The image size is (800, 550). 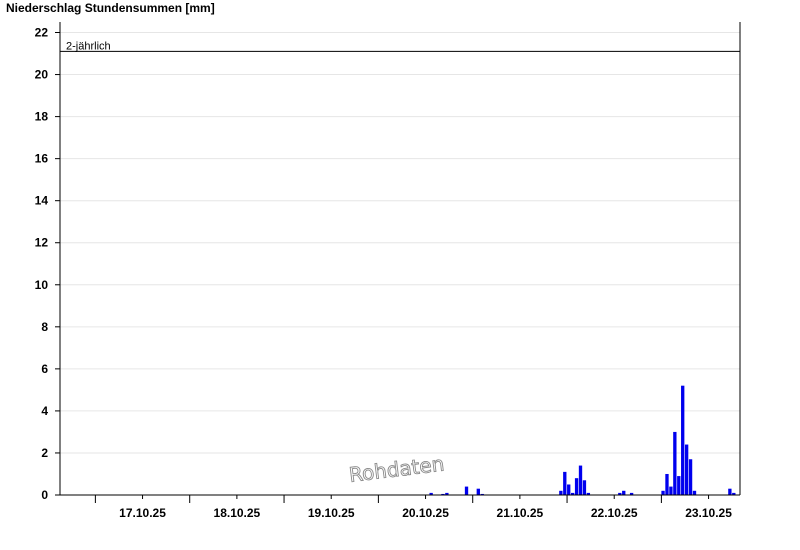 I want to click on y-tick-label: 0, so click(x=44, y=495).